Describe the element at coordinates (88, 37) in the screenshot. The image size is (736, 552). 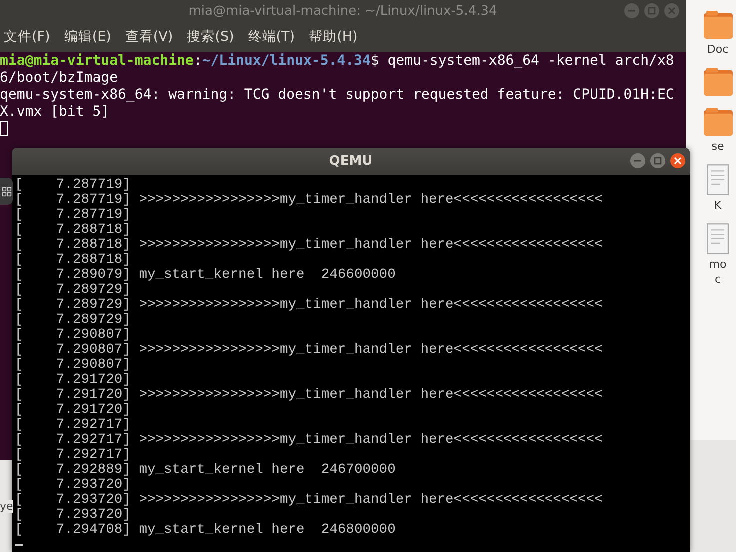
I see `menu-item: 编辑(E)` at that location.